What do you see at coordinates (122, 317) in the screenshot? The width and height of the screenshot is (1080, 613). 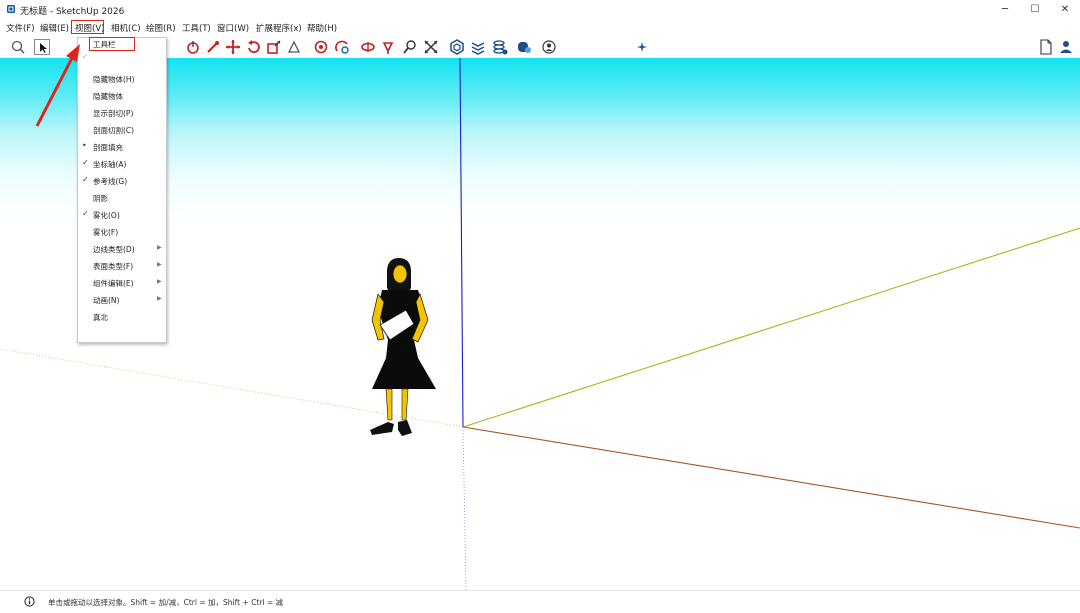 I see `menu-item-true-north: 真北` at bounding box center [122, 317].